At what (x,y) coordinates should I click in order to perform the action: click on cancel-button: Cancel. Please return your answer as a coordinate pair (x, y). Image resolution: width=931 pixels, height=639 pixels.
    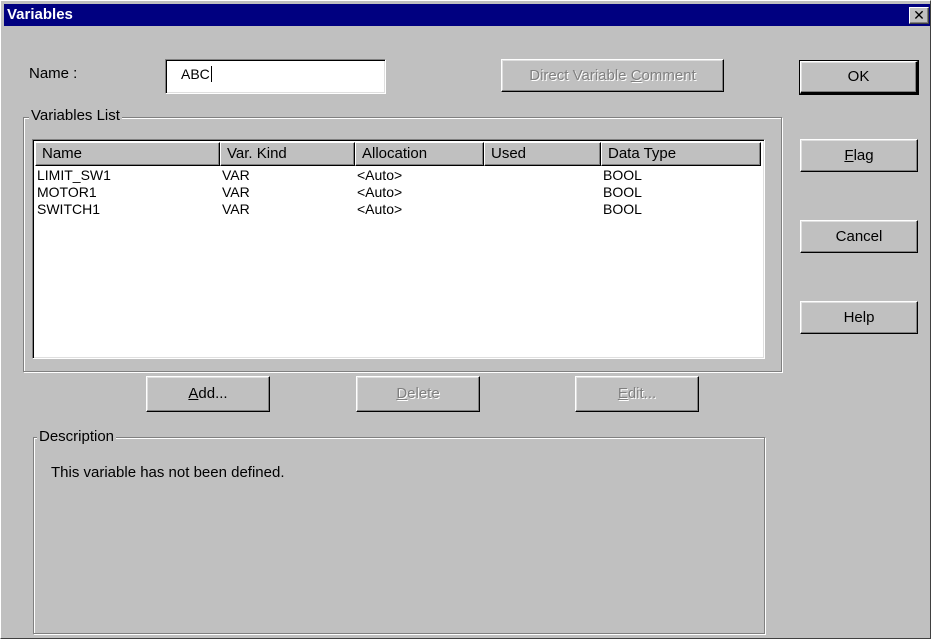
    Looking at the image, I should click on (859, 236).